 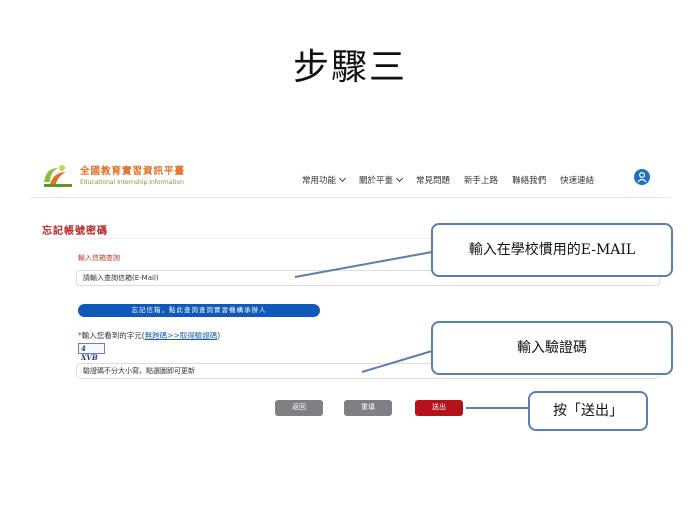 What do you see at coordinates (397, 361) in the screenshot?
I see `captcha-callout-pointer` at bounding box center [397, 361].